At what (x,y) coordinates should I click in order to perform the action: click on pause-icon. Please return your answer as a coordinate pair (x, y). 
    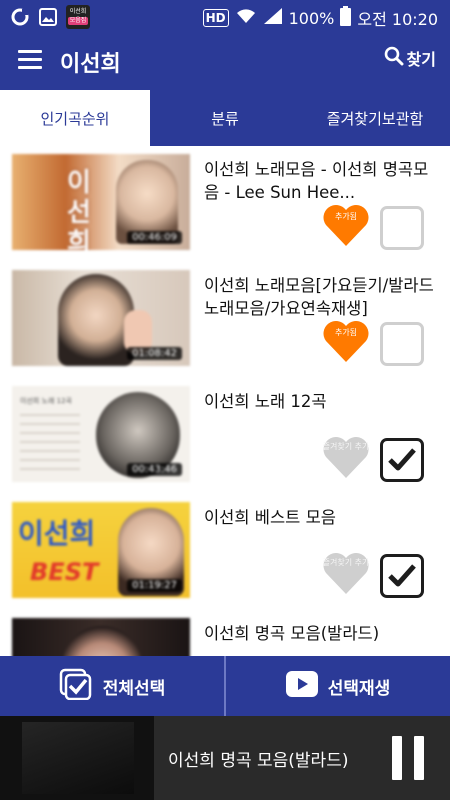
    Looking at the image, I should click on (409, 758).